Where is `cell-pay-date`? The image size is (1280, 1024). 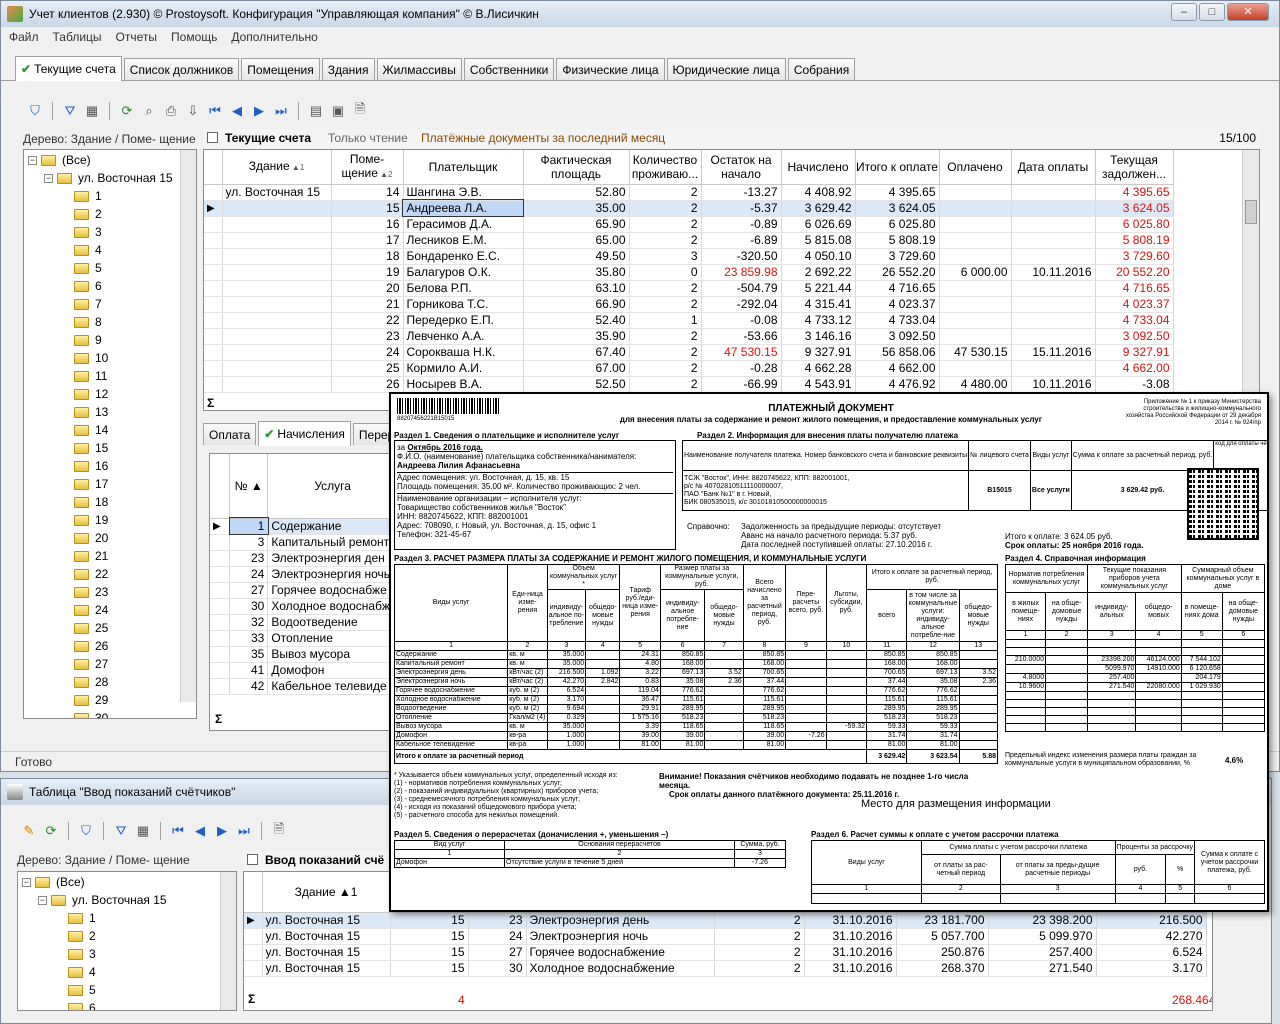 cell-pay-date is located at coordinates (1053, 368).